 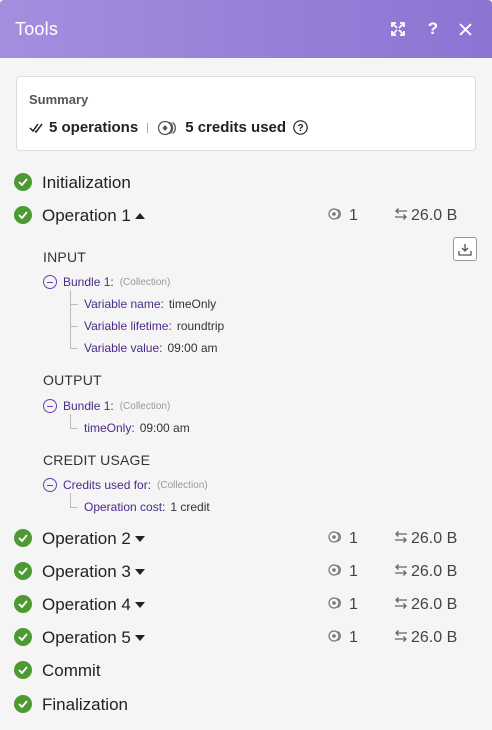 What do you see at coordinates (109, 428) in the screenshot?
I see `item-key: timeOnly:` at bounding box center [109, 428].